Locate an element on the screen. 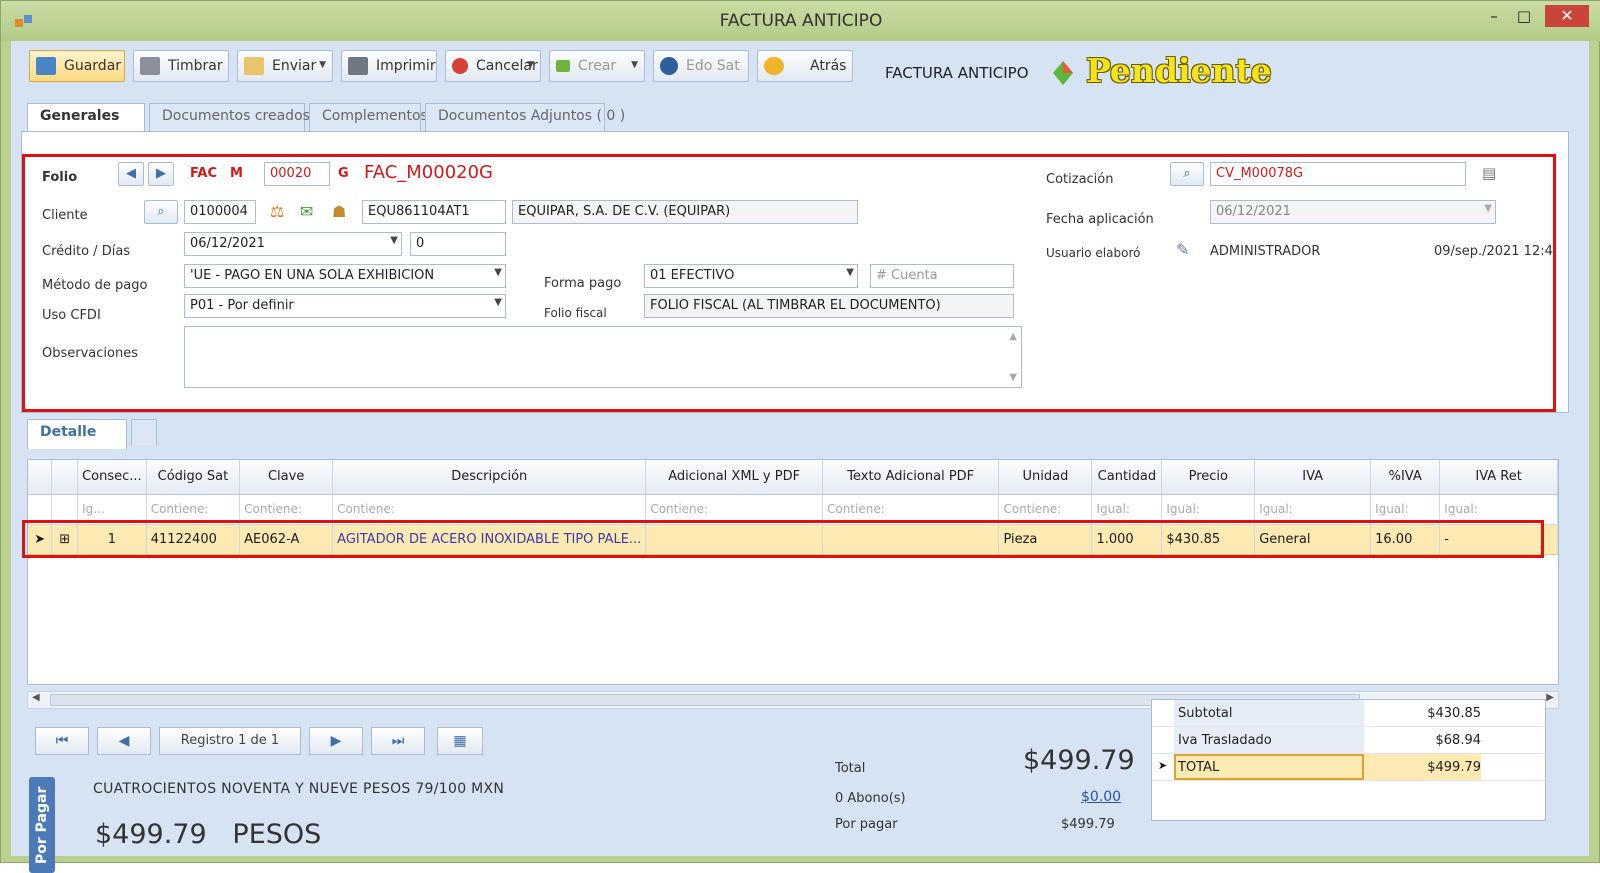 The image size is (1600, 873). grid-header-texto-adicional: Texto Adicional PDF is located at coordinates (911, 477).